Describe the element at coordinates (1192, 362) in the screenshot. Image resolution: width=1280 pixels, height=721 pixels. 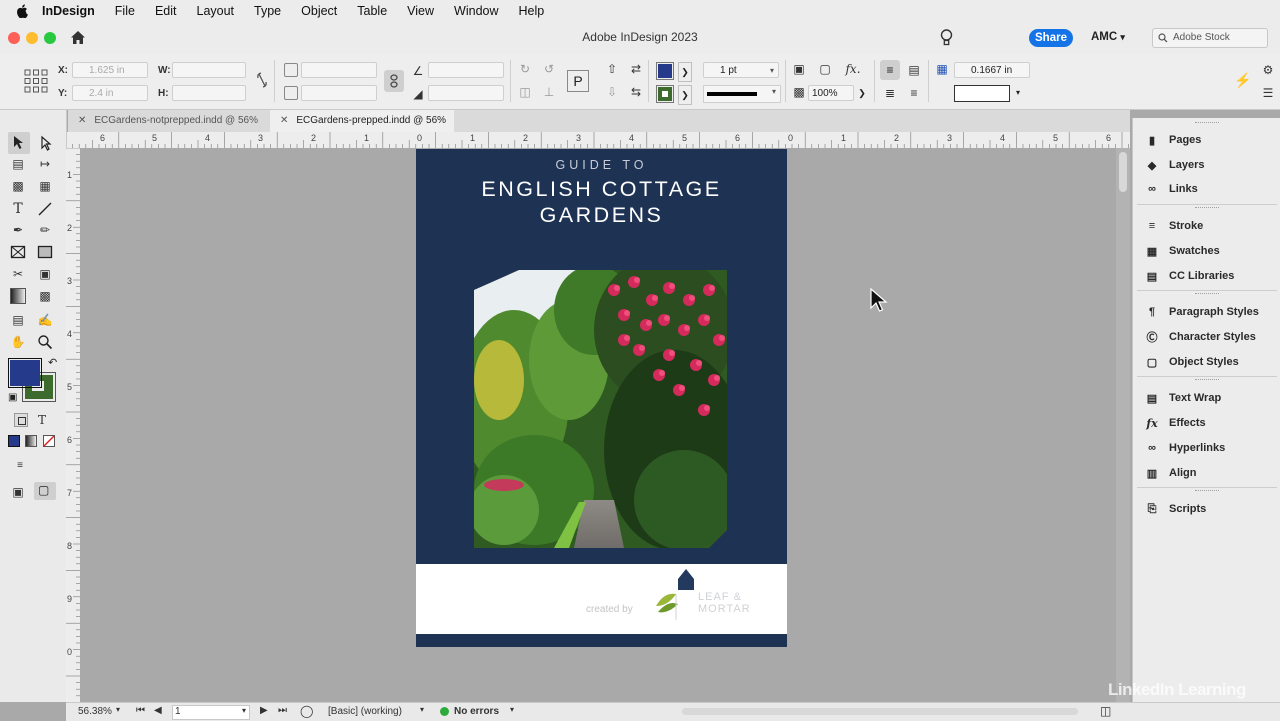
I see `panel-object-styles: ▢ Object Styles` at that location.